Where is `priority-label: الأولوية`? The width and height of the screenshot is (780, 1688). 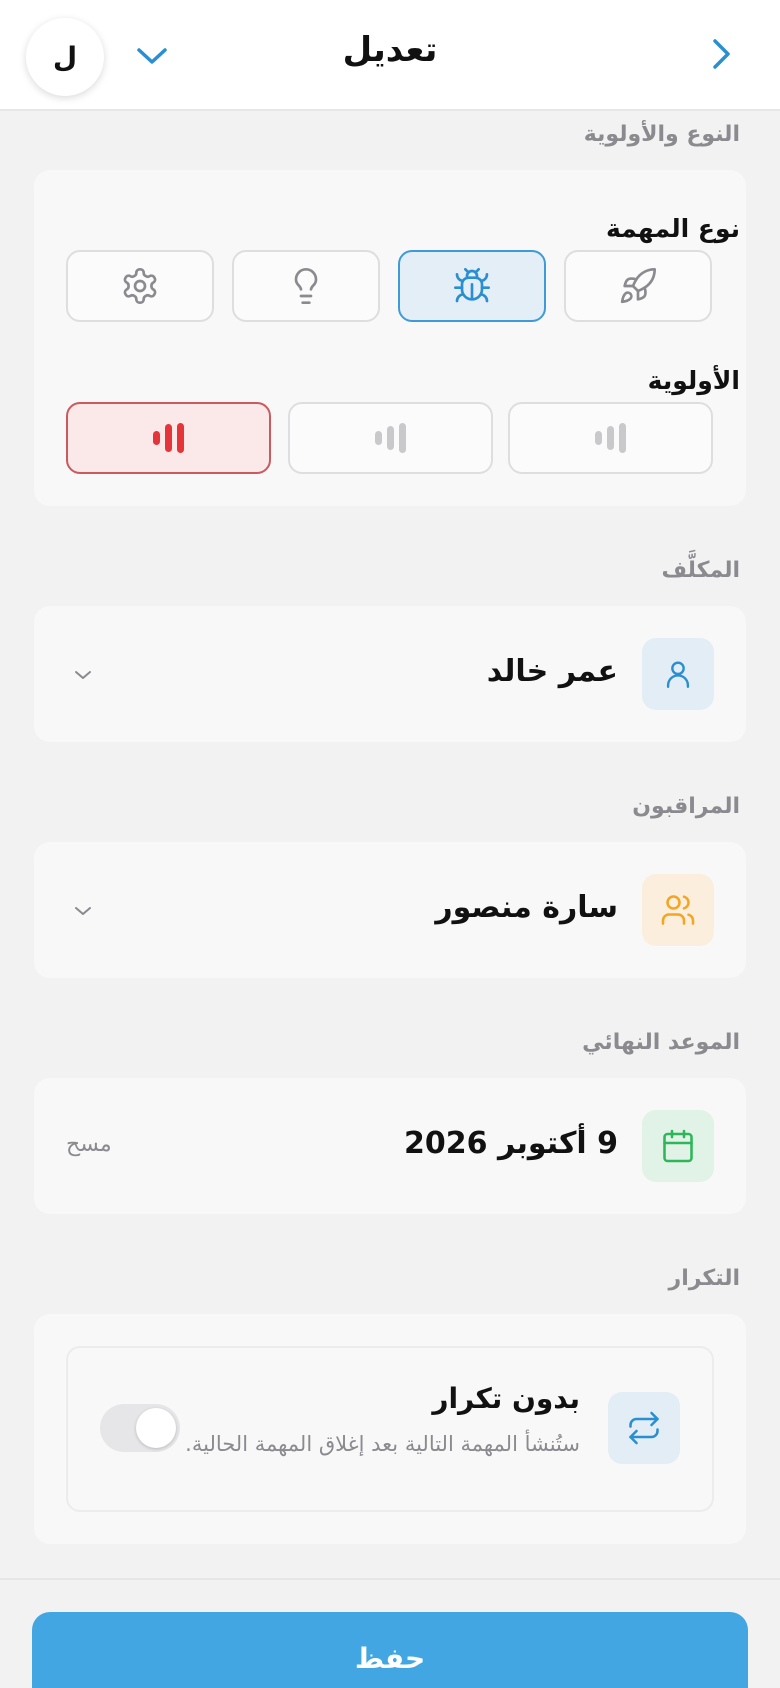 priority-label: الأولوية is located at coordinates (693, 380).